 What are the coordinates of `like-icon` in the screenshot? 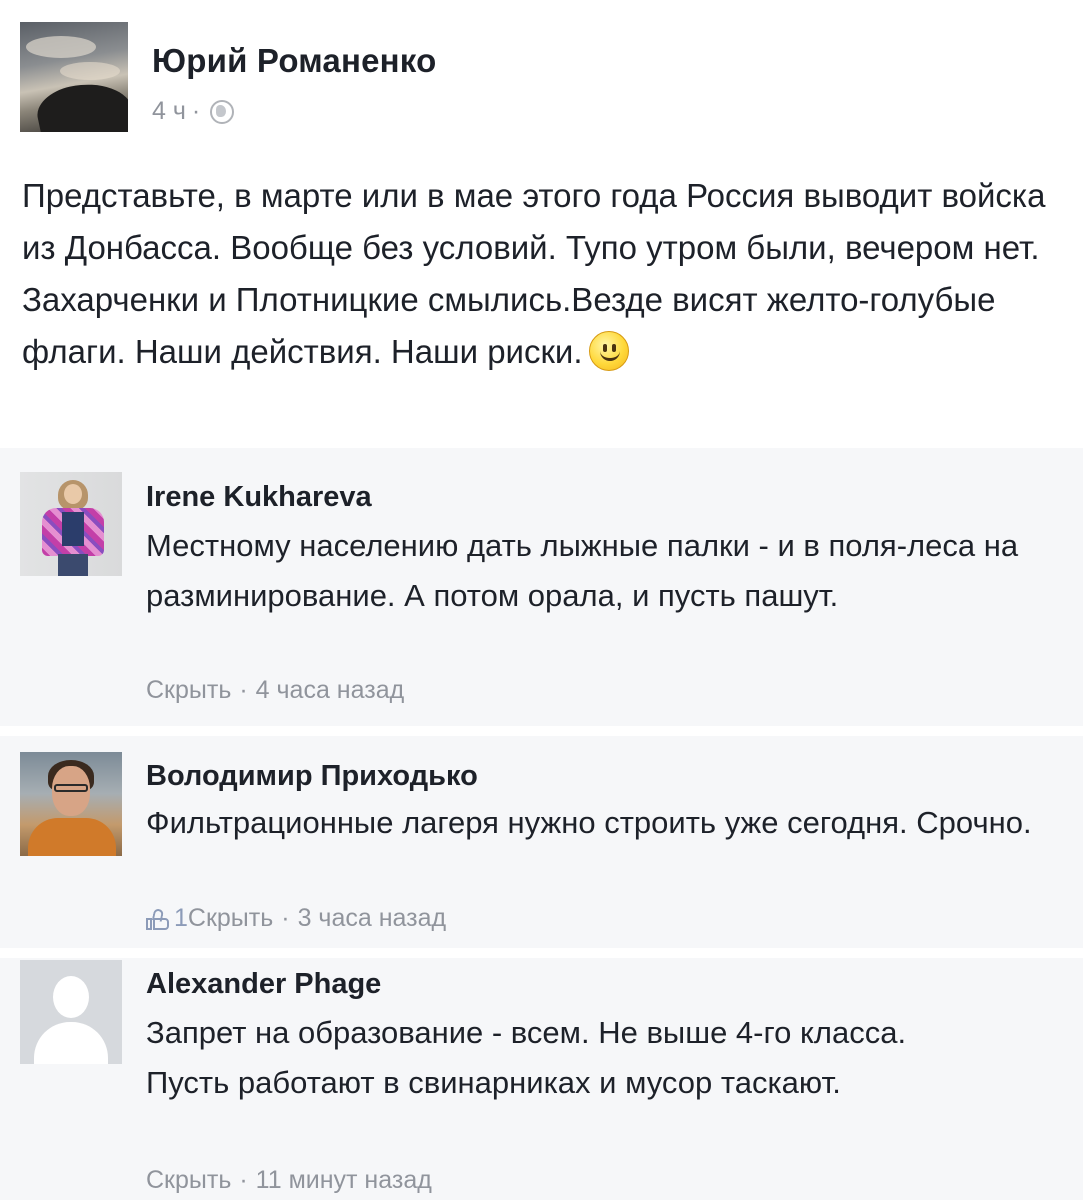 It's located at (158, 918).